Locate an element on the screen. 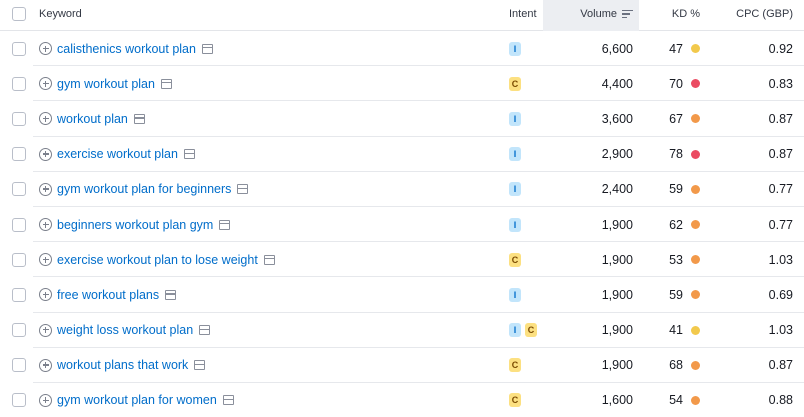 This screenshot has width=804, height=417. kd-cell: 78 is located at coordinates (670, 154).